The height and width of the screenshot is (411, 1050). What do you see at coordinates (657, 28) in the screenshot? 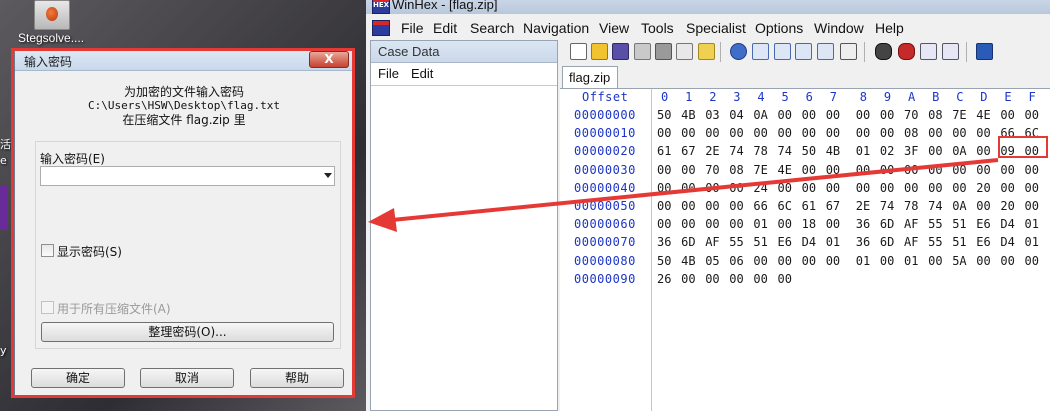
I see `menu-tools: Tools` at bounding box center [657, 28].